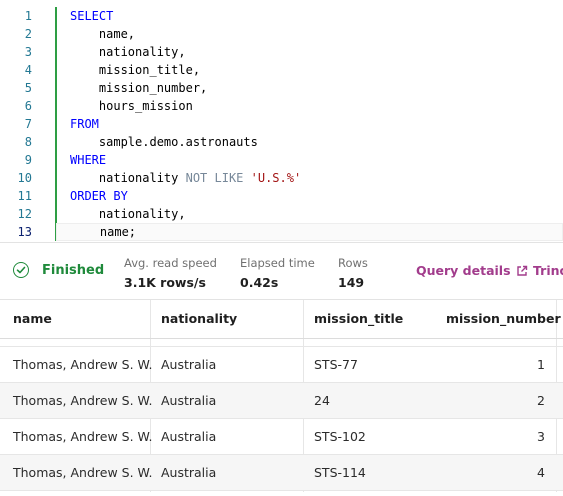  What do you see at coordinates (358, 319) in the screenshot?
I see `column-header-mission-title: mission_title` at bounding box center [358, 319].